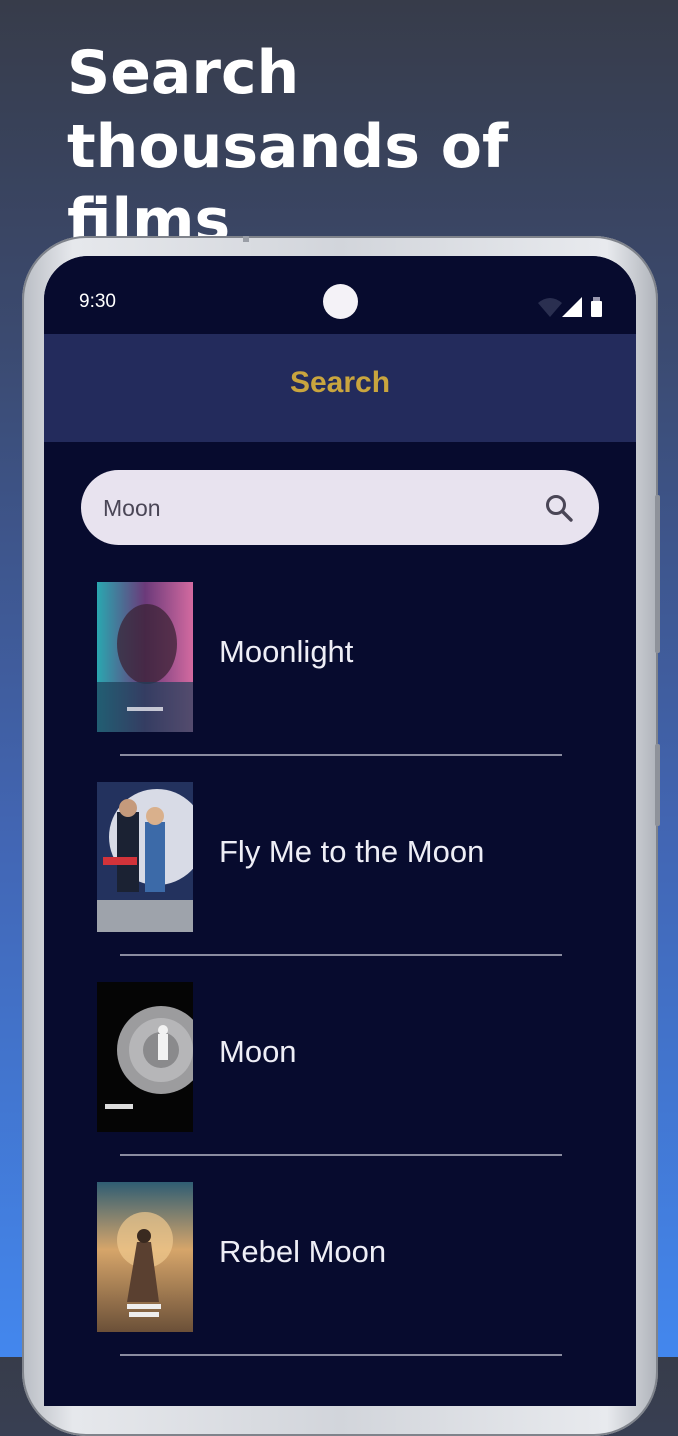 Image resolution: width=678 pixels, height=1436 pixels. Describe the element at coordinates (596, 307) in the screenshot. I see `battery-icon` at that location.